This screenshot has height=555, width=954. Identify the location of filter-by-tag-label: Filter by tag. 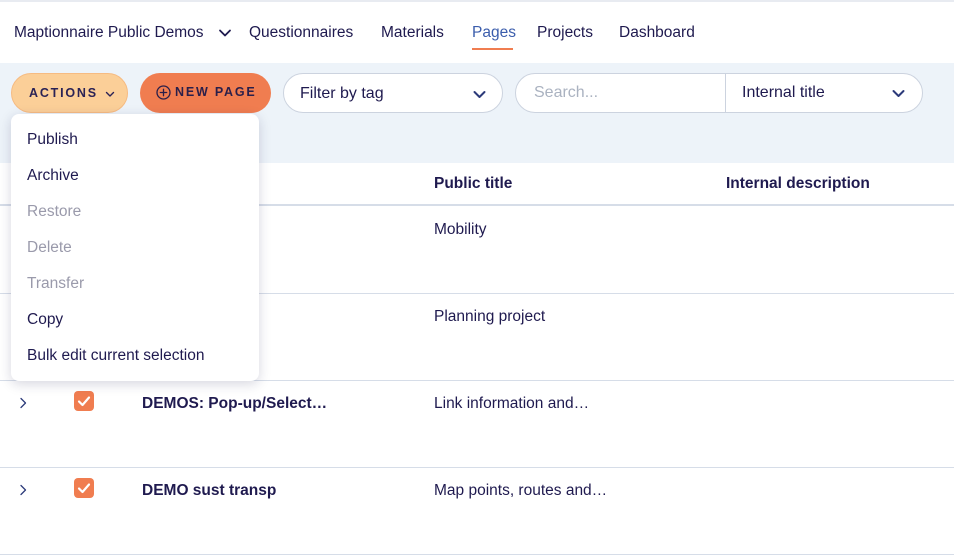
(342, 93).